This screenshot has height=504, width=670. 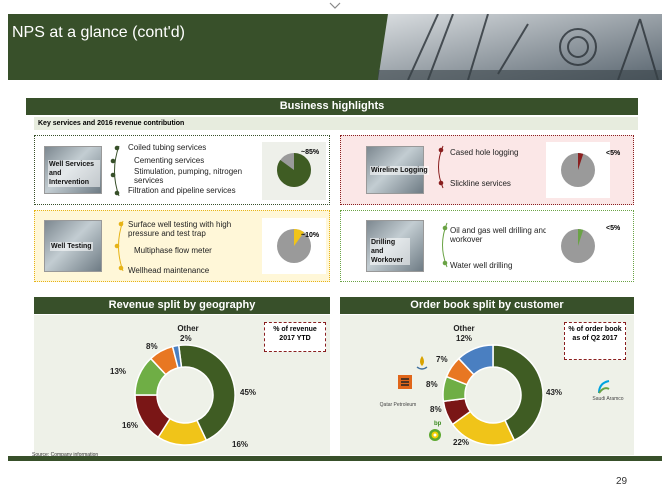 What do you see at coordinates (248, 392) in the screenshot?
I see `revenue-slice-label: 45%` at bounding box center [248, 392].